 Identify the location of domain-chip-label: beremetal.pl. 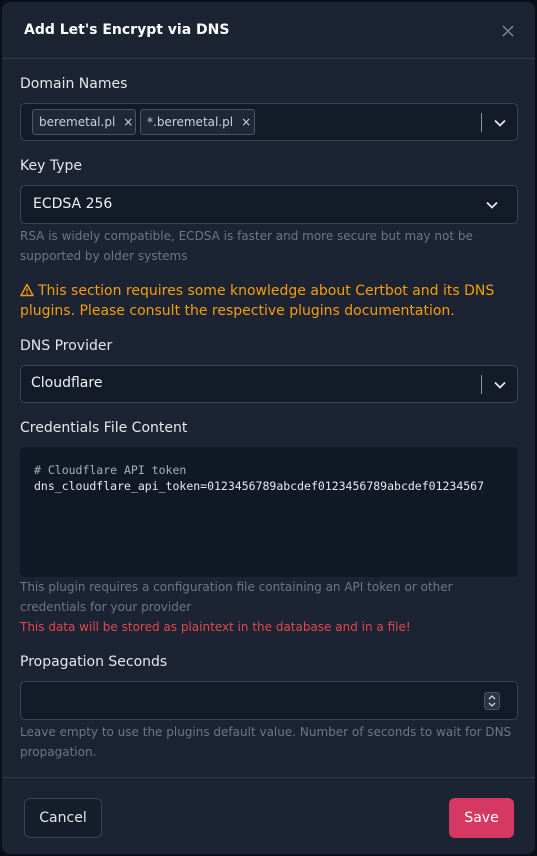
(77, 122).